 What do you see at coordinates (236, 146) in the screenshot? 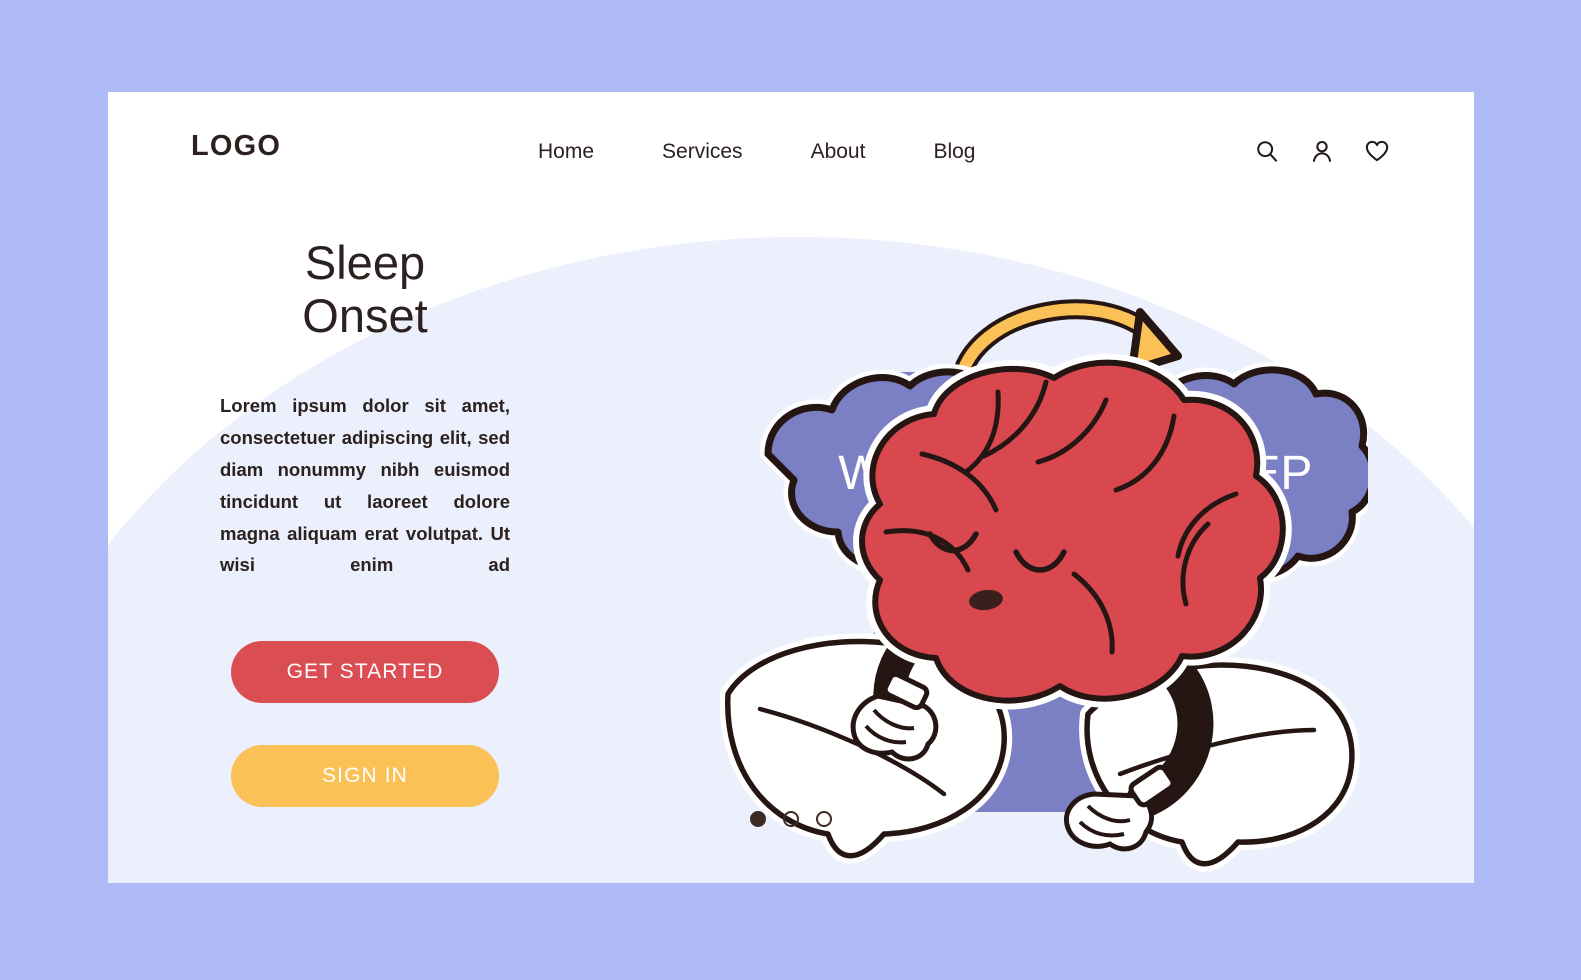
I see `logo: LOGO` at bounding box center [236, 146].